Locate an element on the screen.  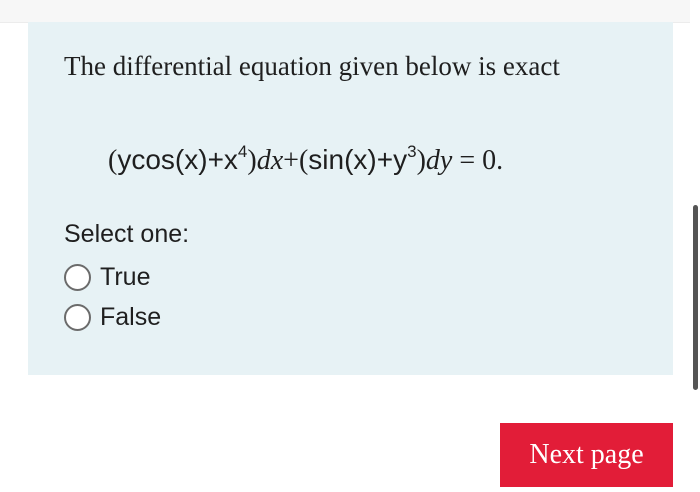
option-false: False is located at coordinates (112, 317).